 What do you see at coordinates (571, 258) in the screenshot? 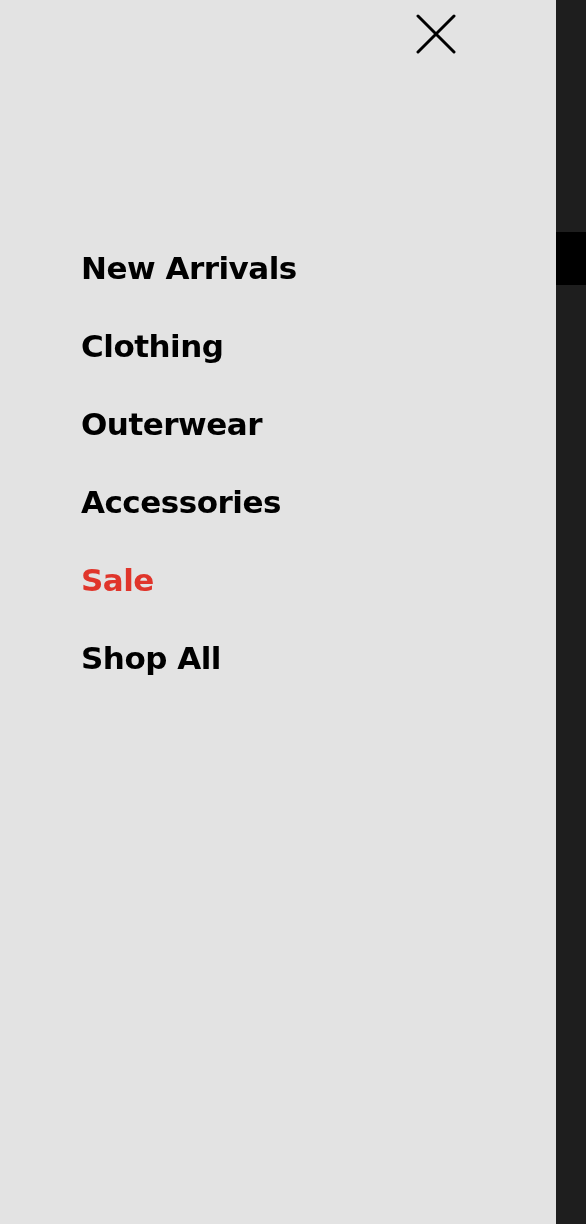
I see `banner-strip` at bounding box center [571, 258].